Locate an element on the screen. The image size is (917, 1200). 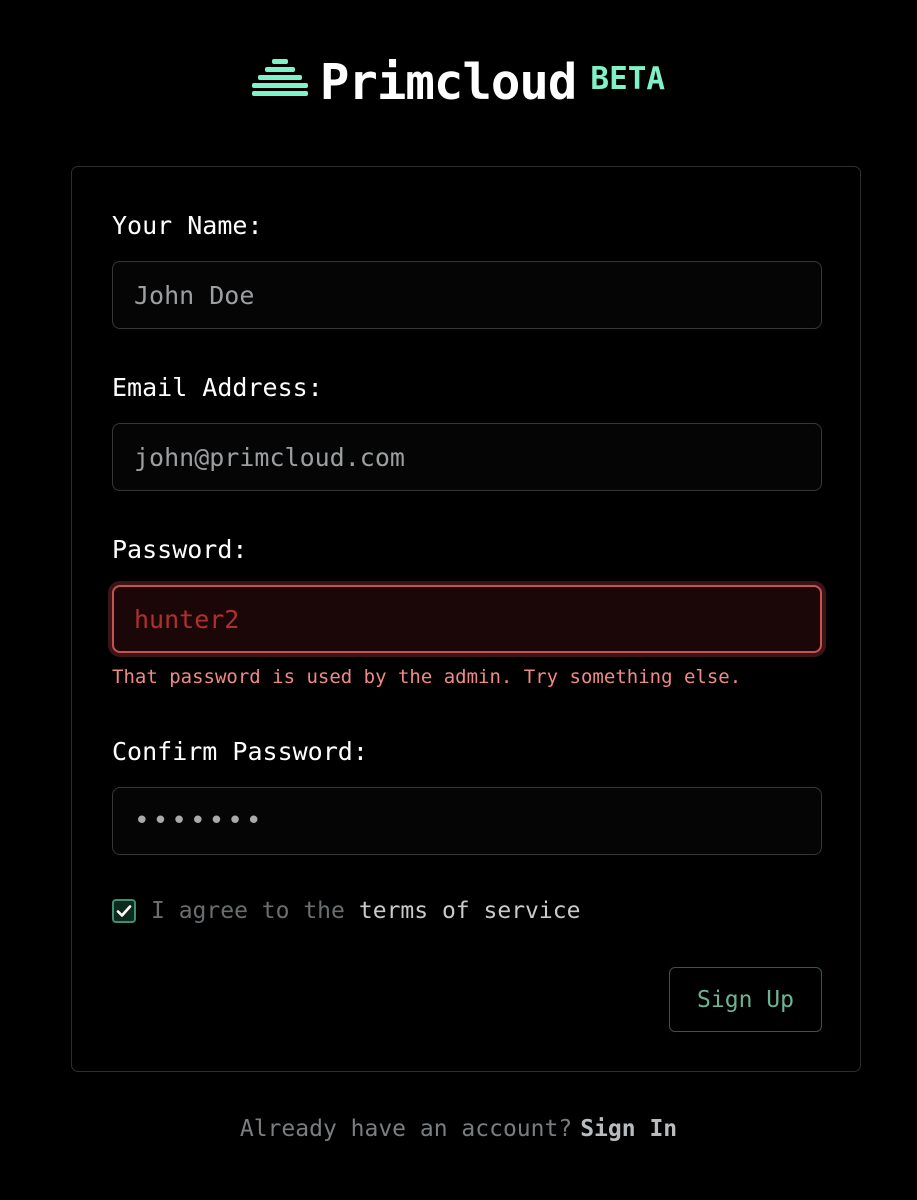
footer: Already have an account? Sign In is located at coordinates (458, 1129).